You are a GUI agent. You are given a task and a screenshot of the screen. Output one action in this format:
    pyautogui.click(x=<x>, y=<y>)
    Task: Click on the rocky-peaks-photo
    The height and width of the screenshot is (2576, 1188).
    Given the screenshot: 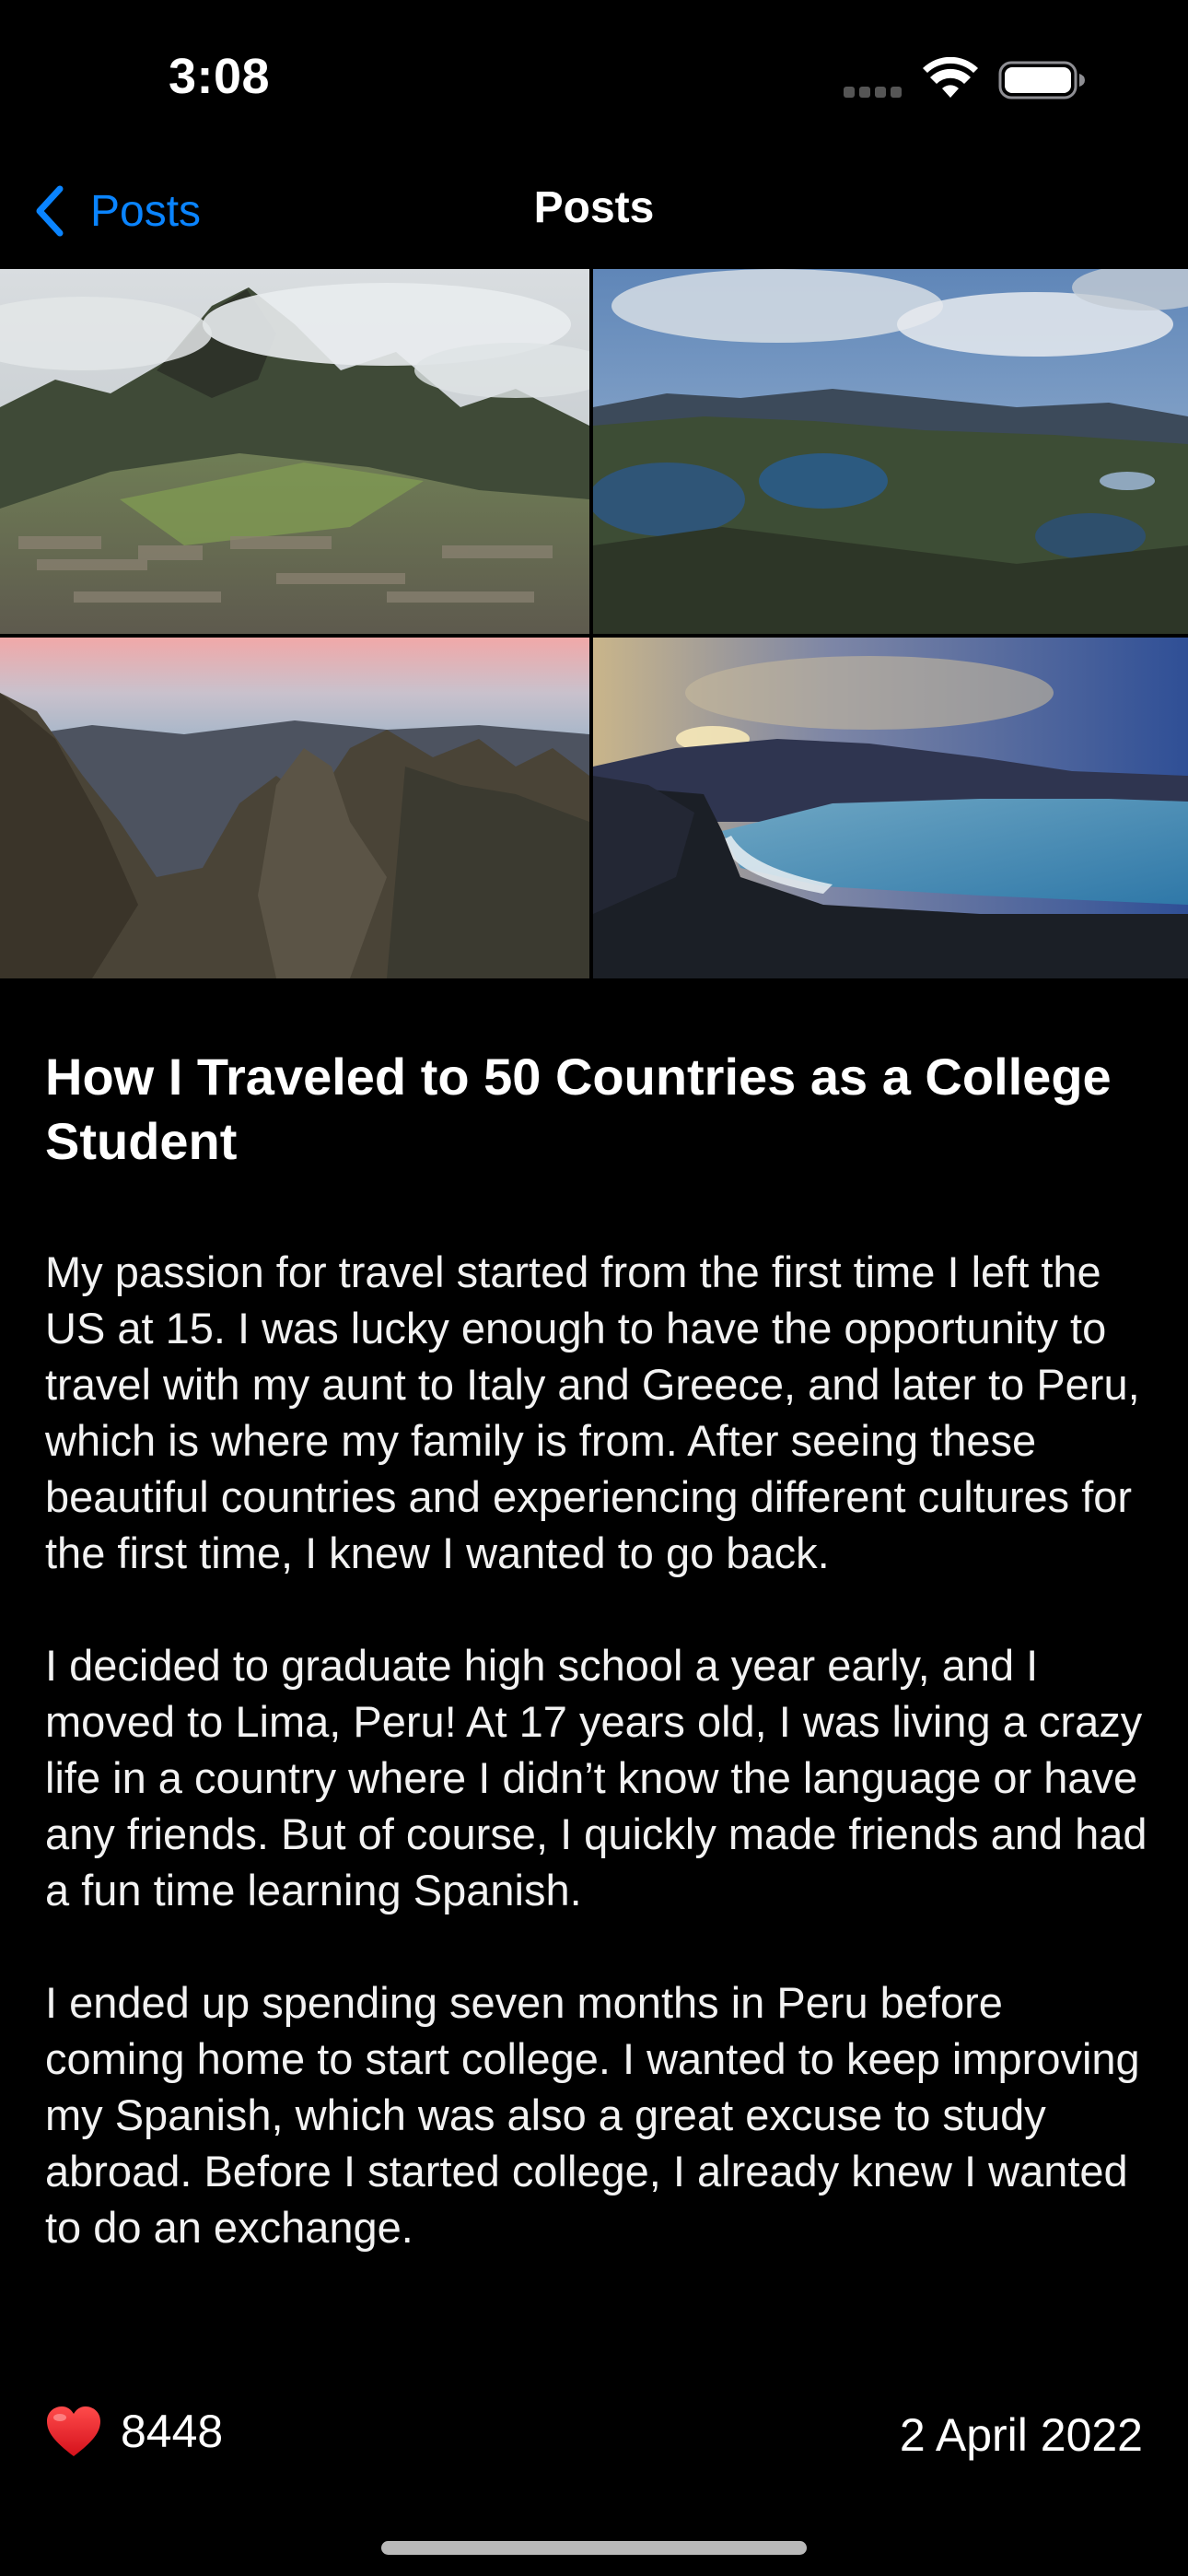 What is the action you would take?
    pyautogui.click(x=294, y=808)
    